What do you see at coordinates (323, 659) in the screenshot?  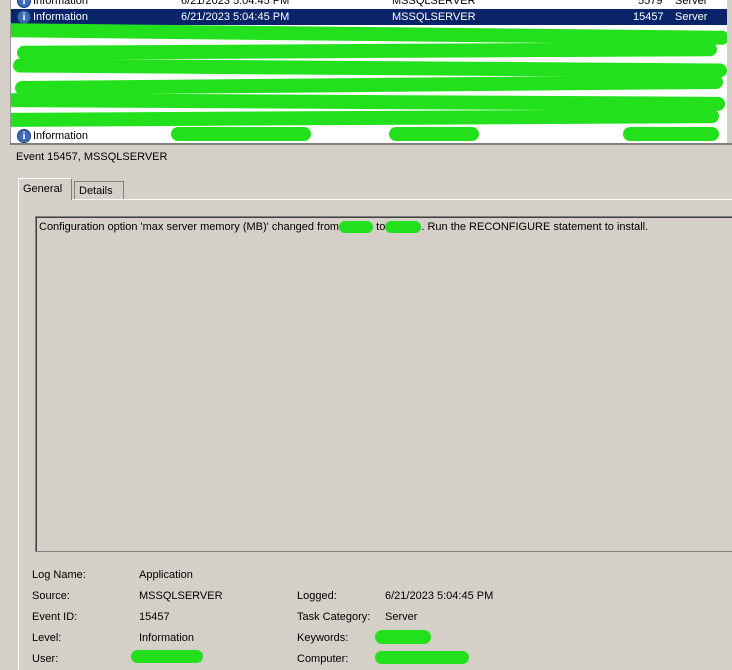 I see `computer-label: Computer:` at bounding box center [323, 659].